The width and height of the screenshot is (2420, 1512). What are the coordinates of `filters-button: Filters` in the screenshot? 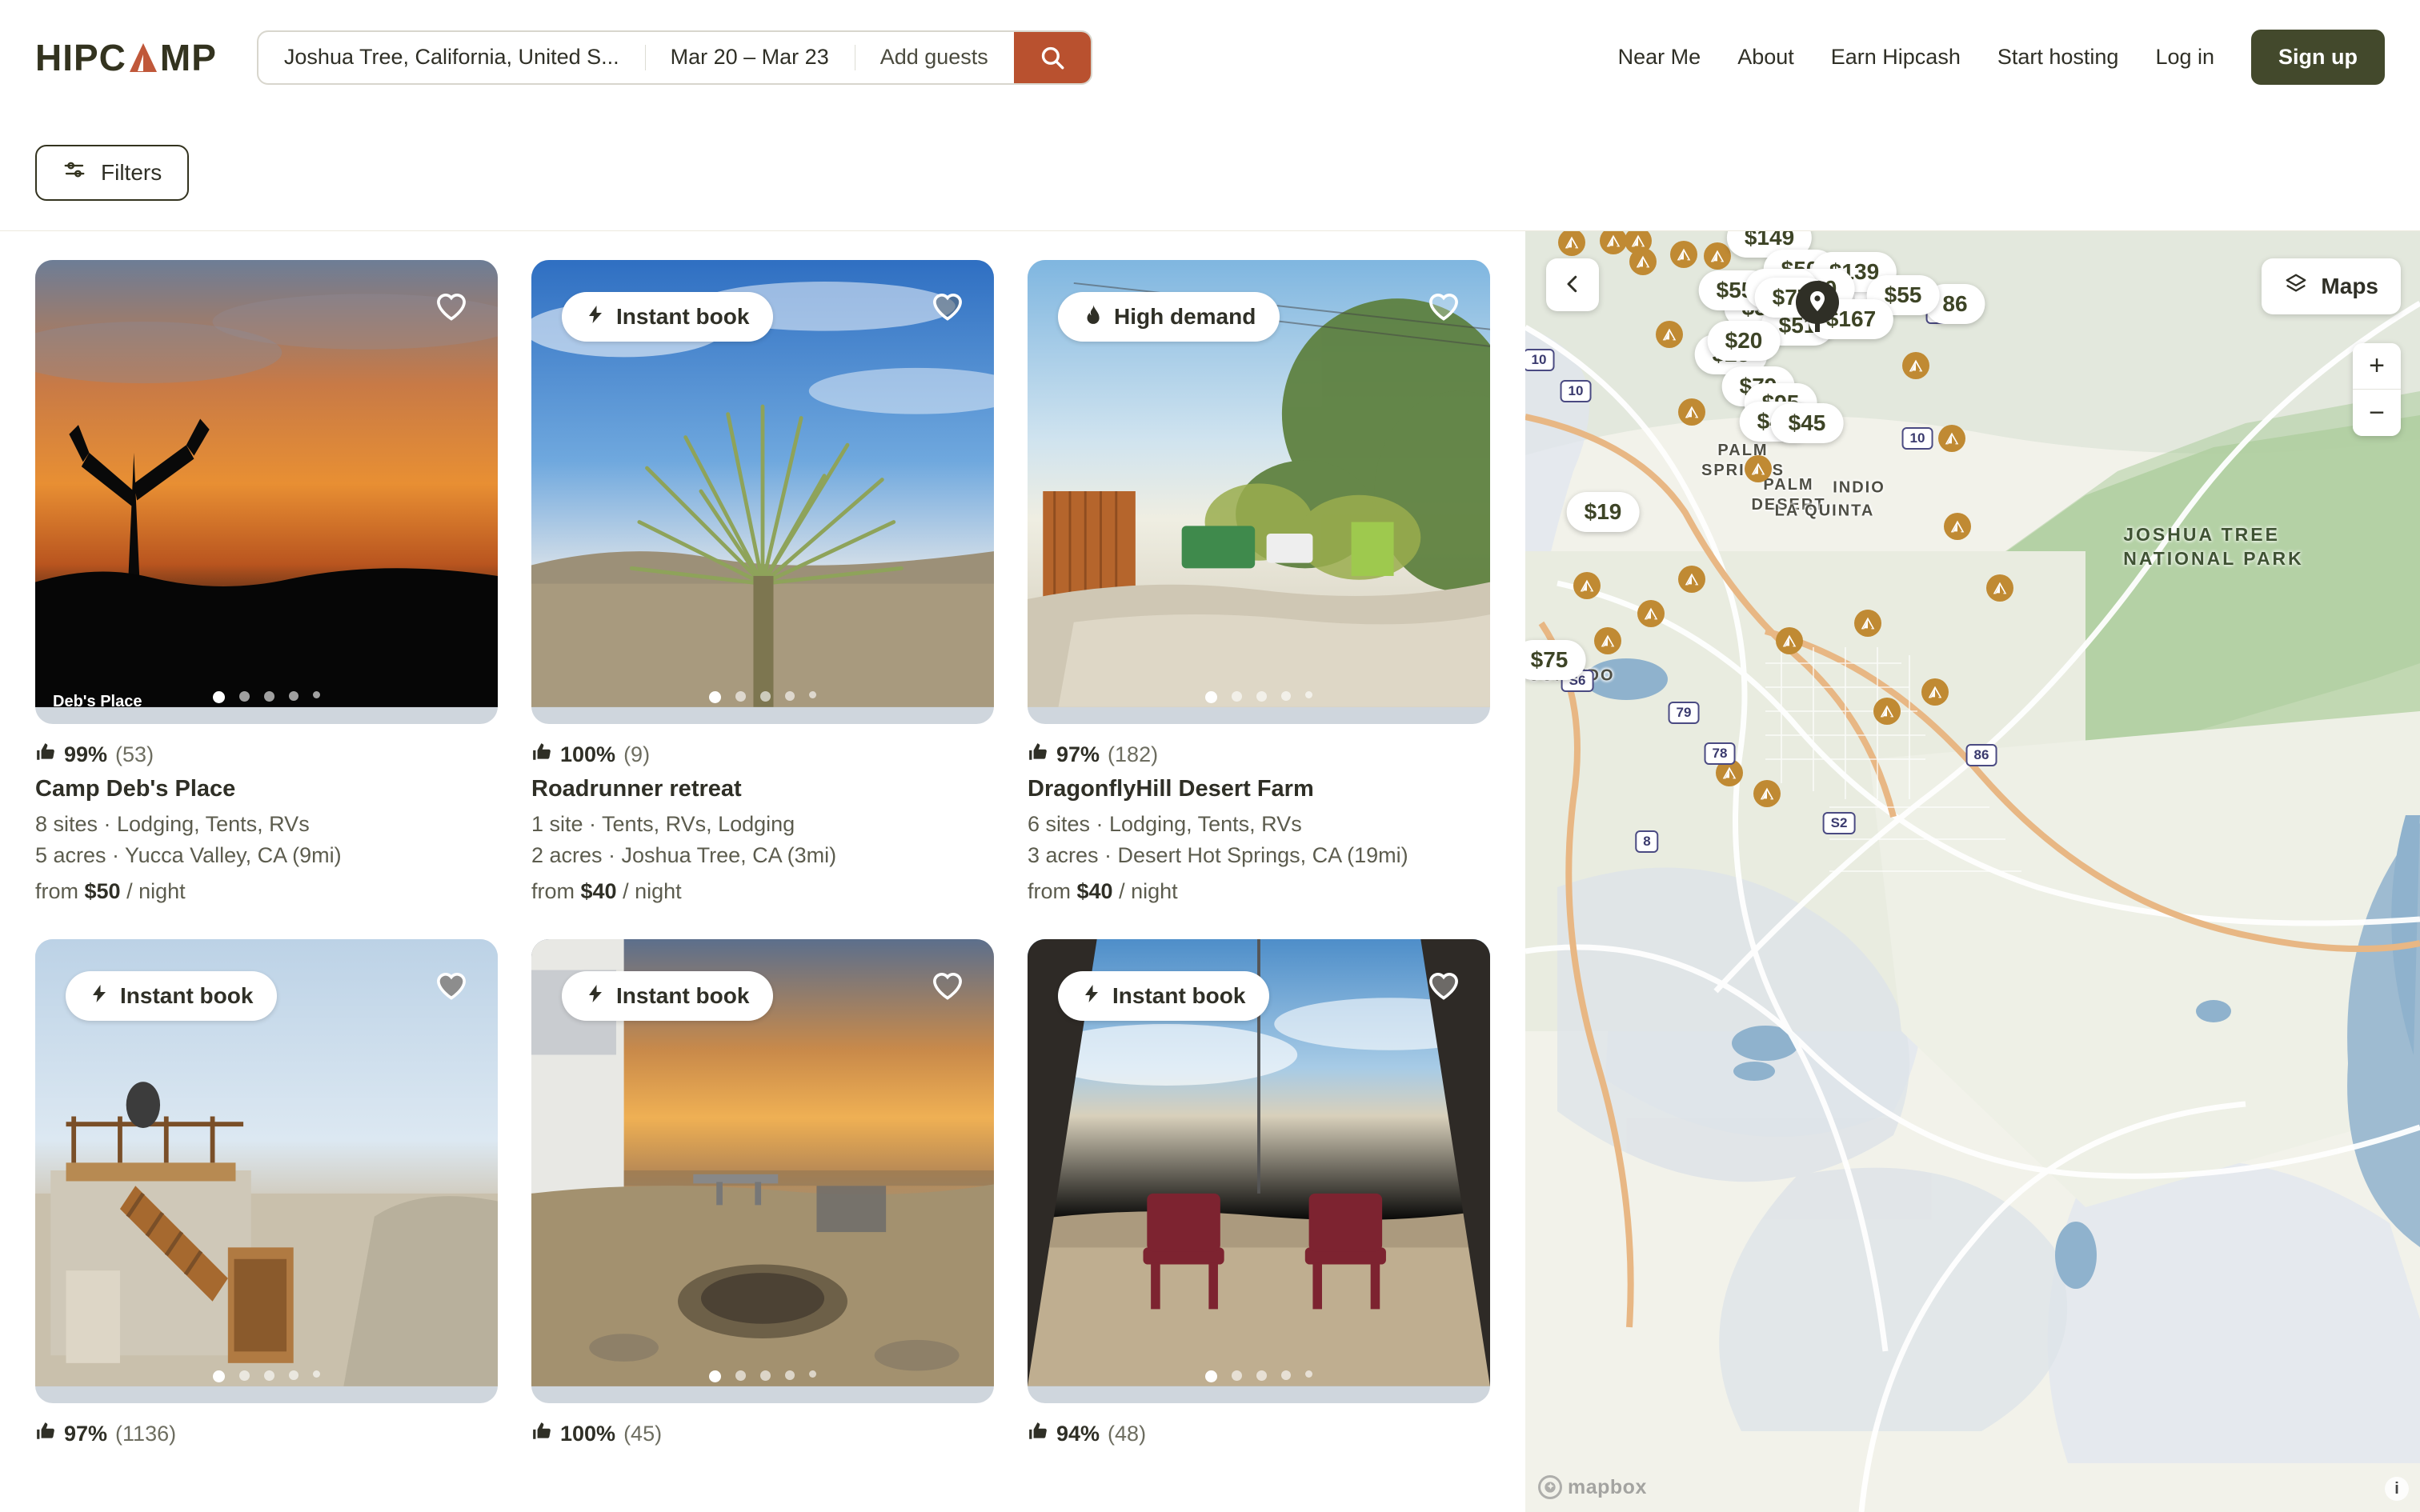 It's located at (112, 172).